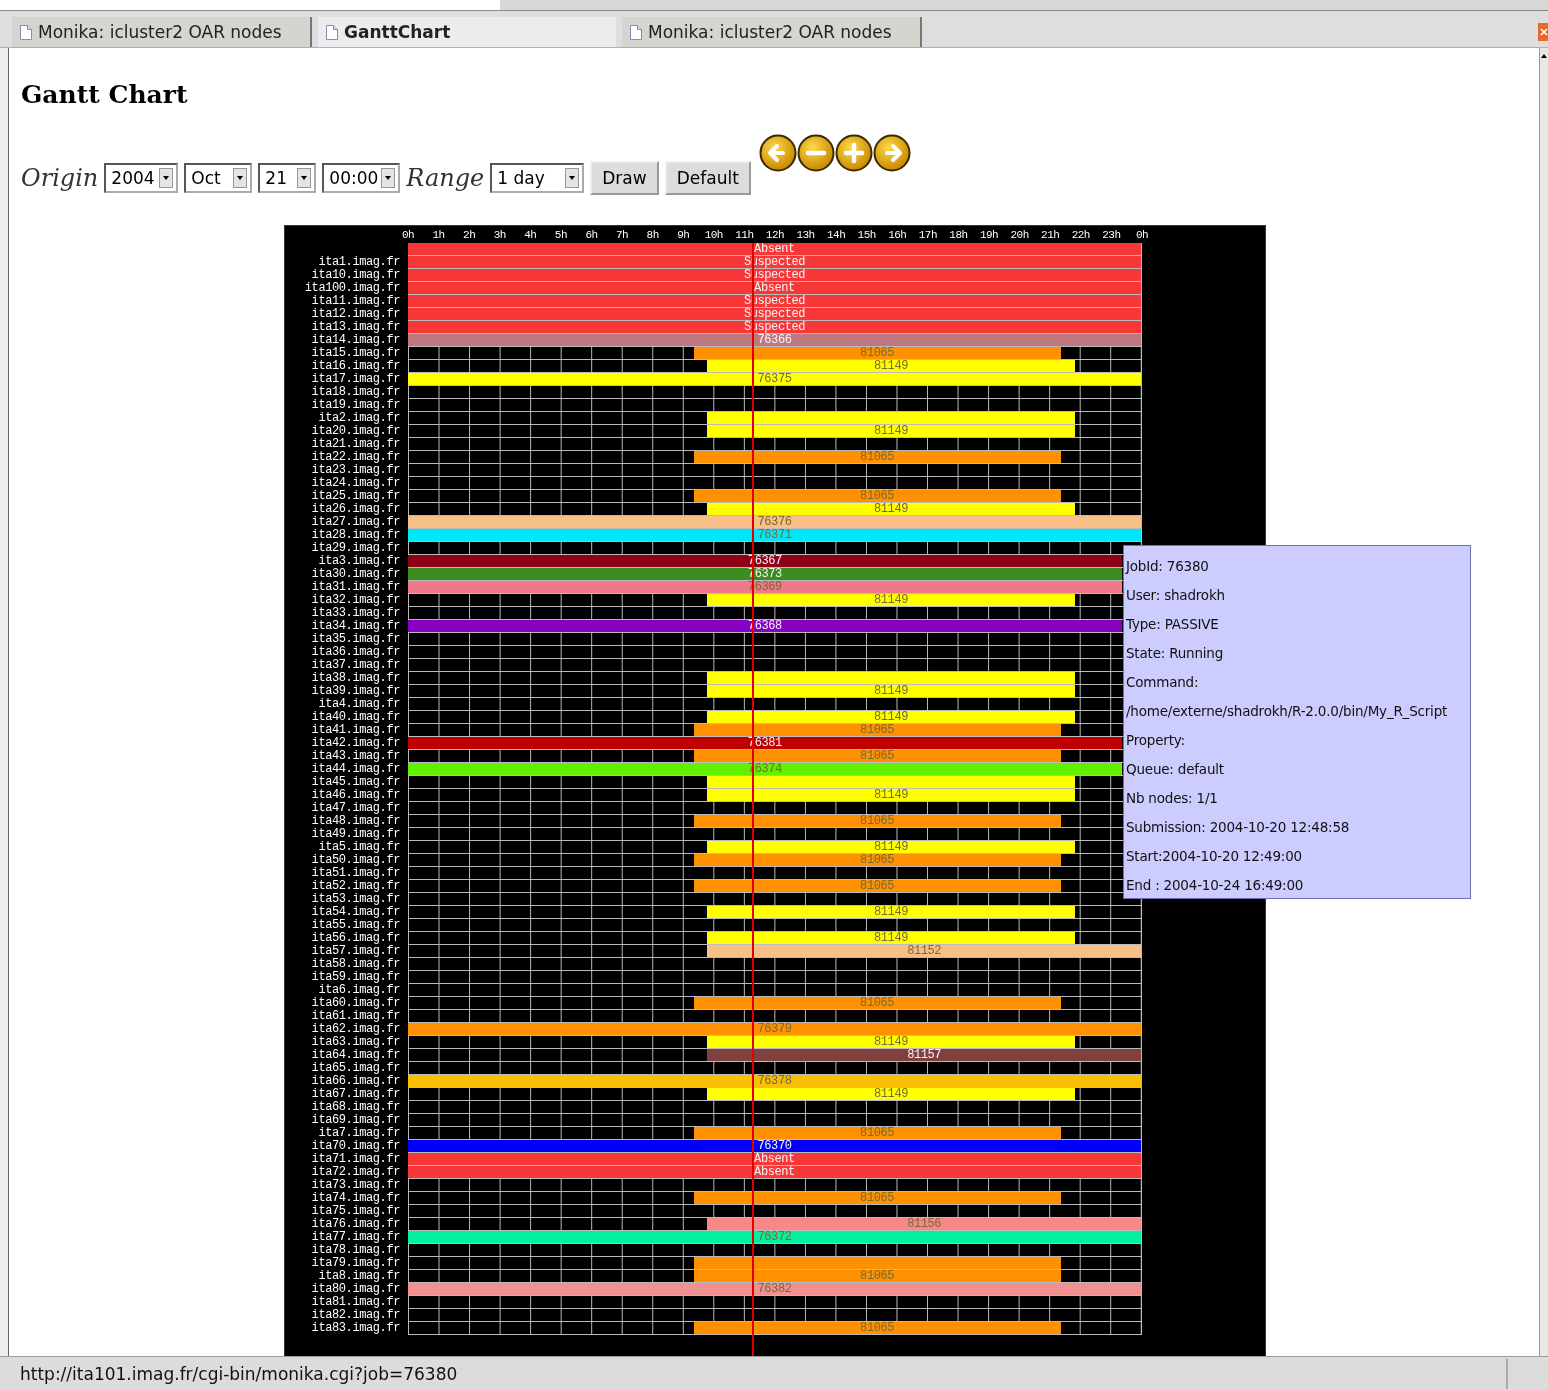 The image size is (1548, 1390). What do you see at coordinates (355, 587) in the screenshot?
I see `node-label: ita31.imag.fr` at bounding box center [355, 587].